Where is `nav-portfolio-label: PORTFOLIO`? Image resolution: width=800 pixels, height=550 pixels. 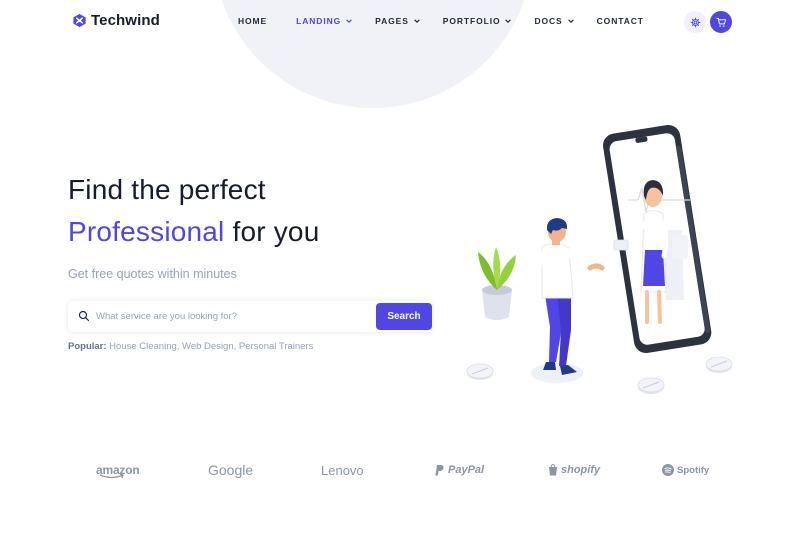 nav-portfolio-label: PORTFOLIO is located at coordinates (471, 21).